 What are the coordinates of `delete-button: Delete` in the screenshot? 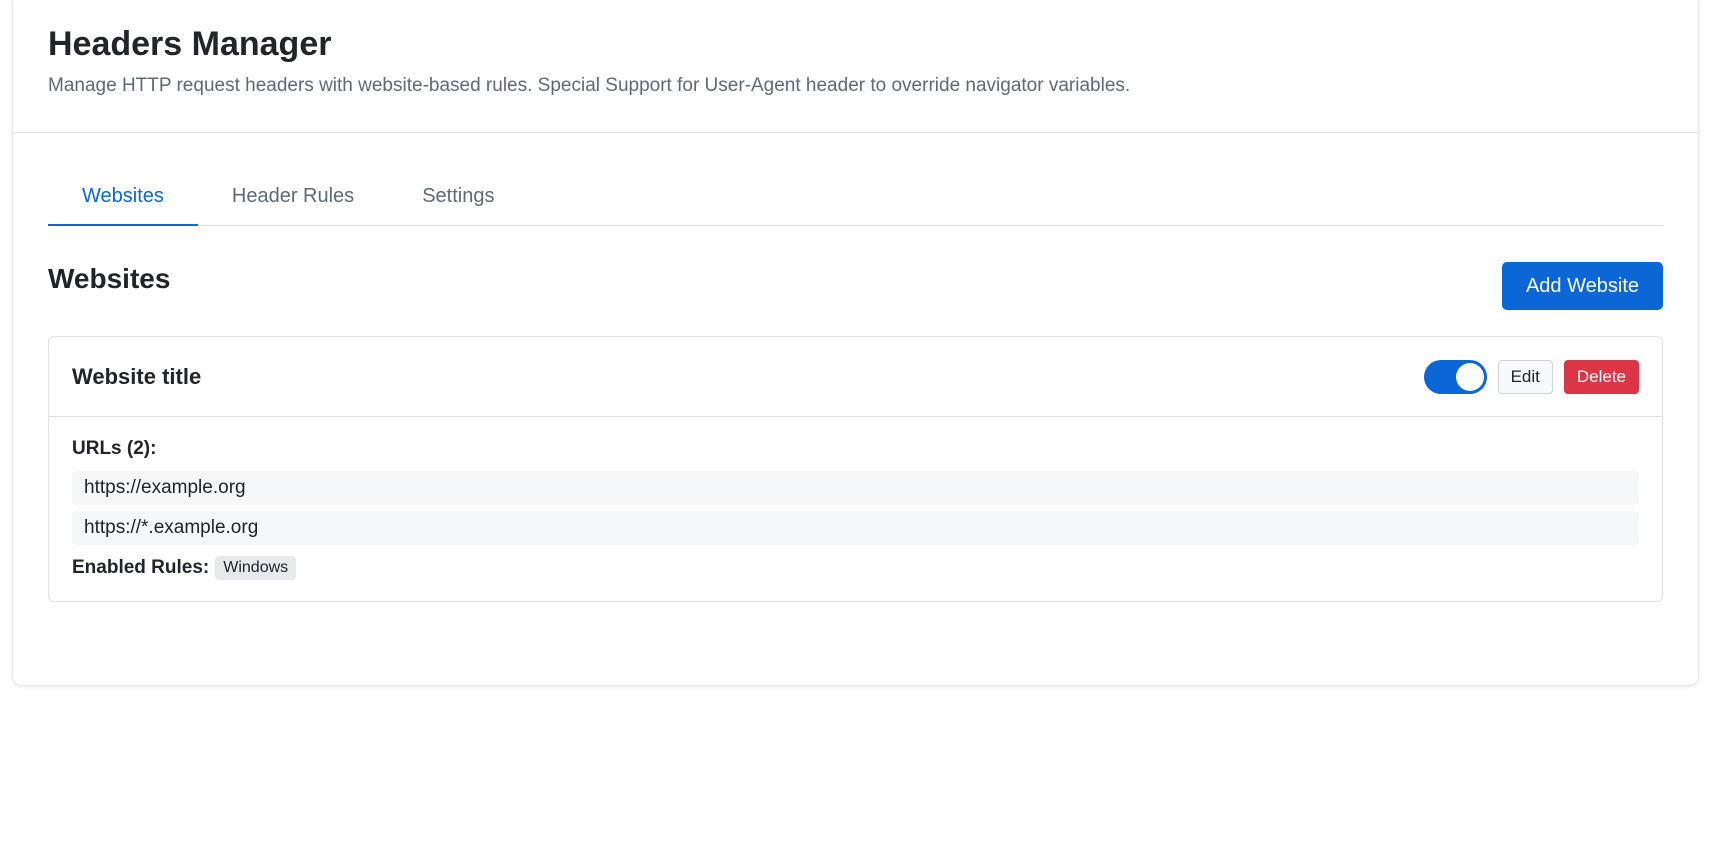 It's located at (1601, 376).